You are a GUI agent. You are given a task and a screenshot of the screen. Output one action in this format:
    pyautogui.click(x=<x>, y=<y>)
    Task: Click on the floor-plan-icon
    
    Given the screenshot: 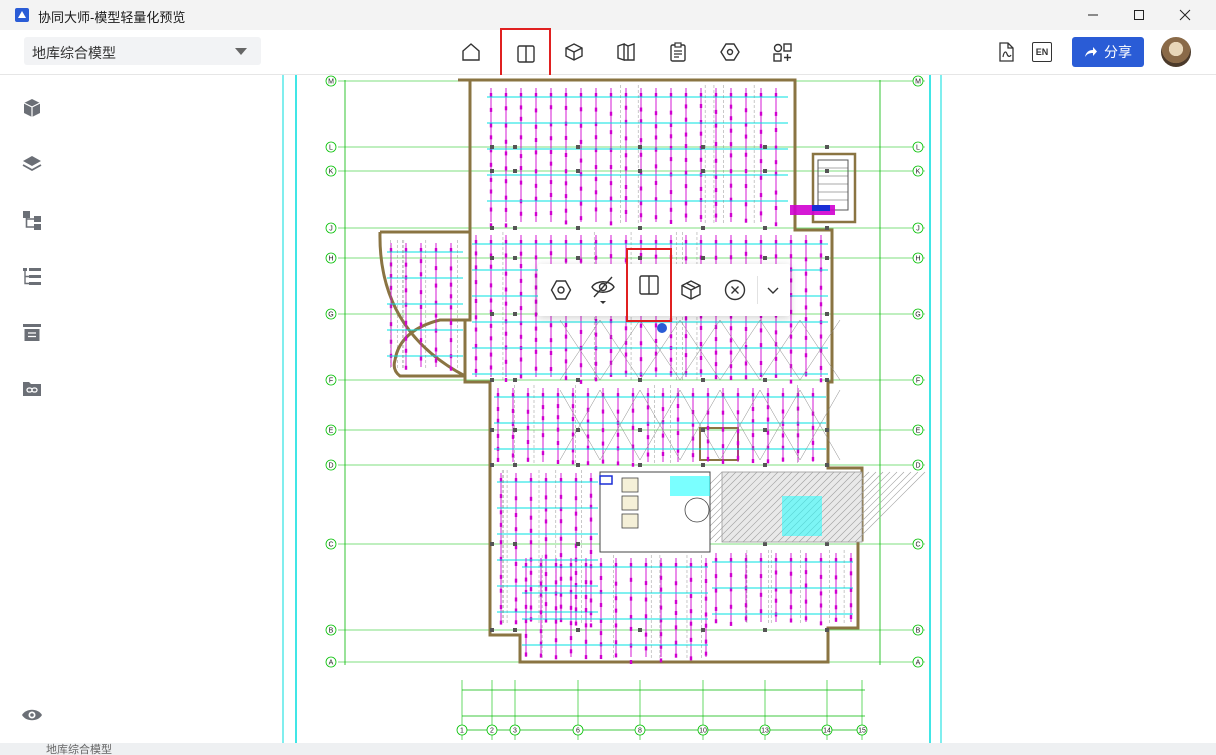 What is the action you would take?
    pyautogui.click(x=626, y=52)
    